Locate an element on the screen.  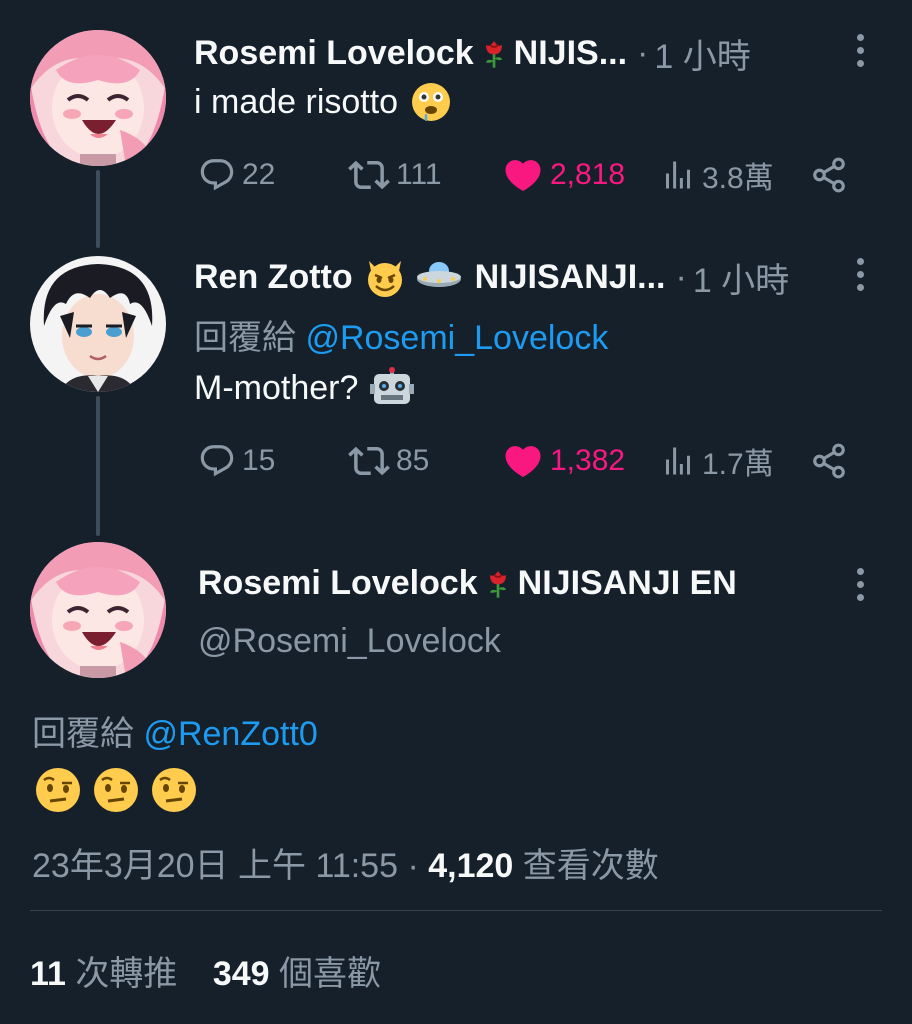
views-button: 1.7萬 is located at coordinates (717, 461).